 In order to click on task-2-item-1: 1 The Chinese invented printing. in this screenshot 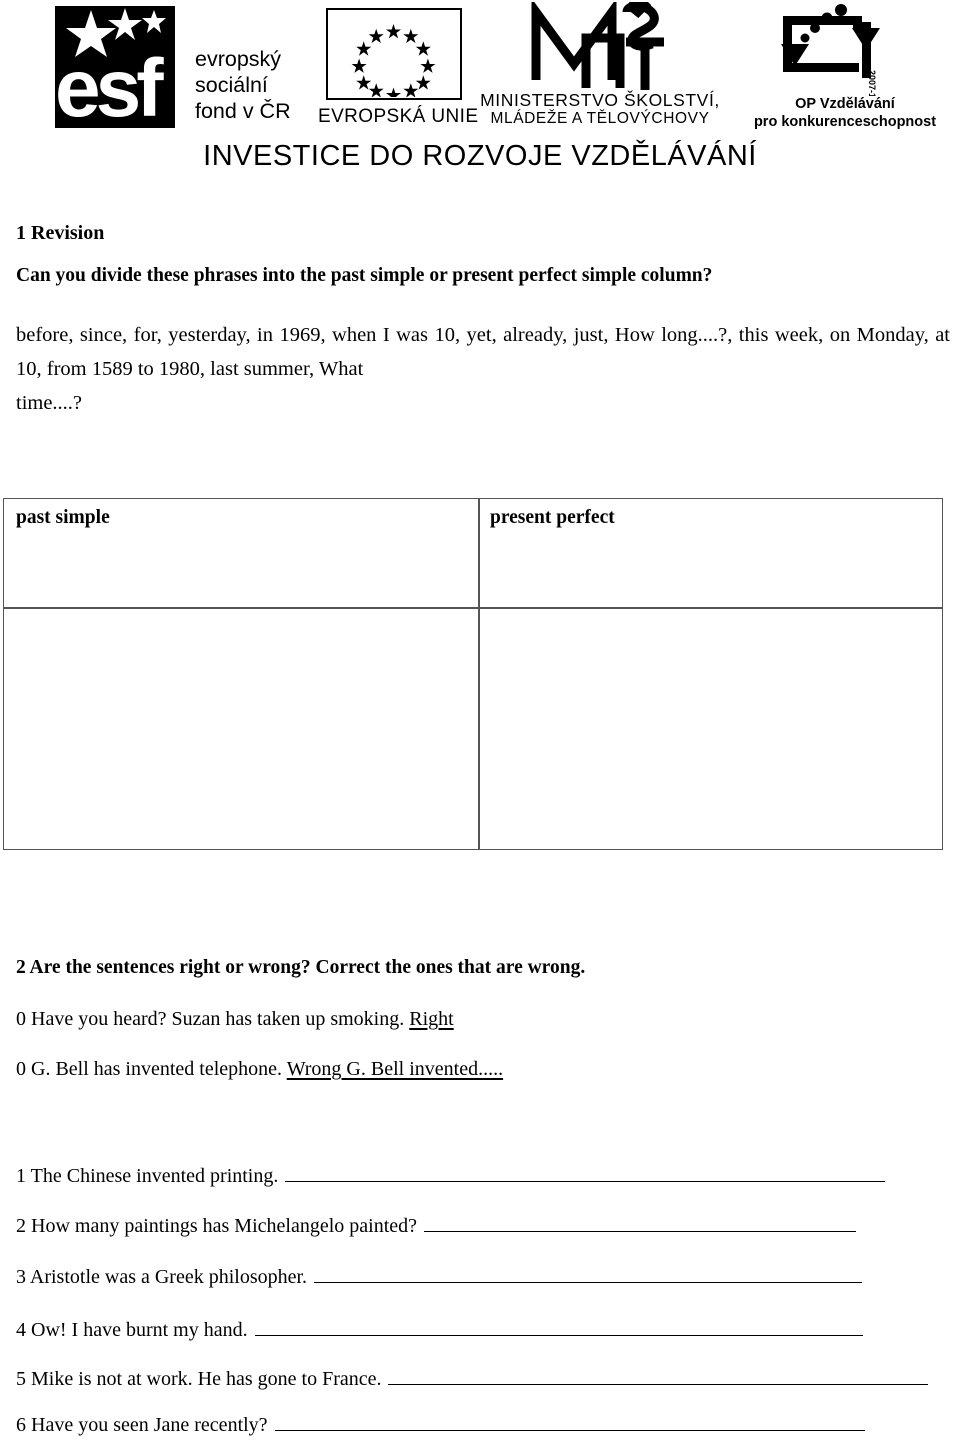, I will do `click(451, 1176)`.